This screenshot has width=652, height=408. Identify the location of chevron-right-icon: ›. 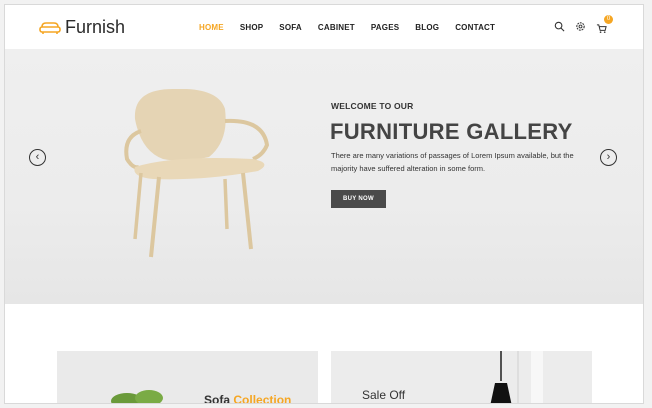
(608, 157).